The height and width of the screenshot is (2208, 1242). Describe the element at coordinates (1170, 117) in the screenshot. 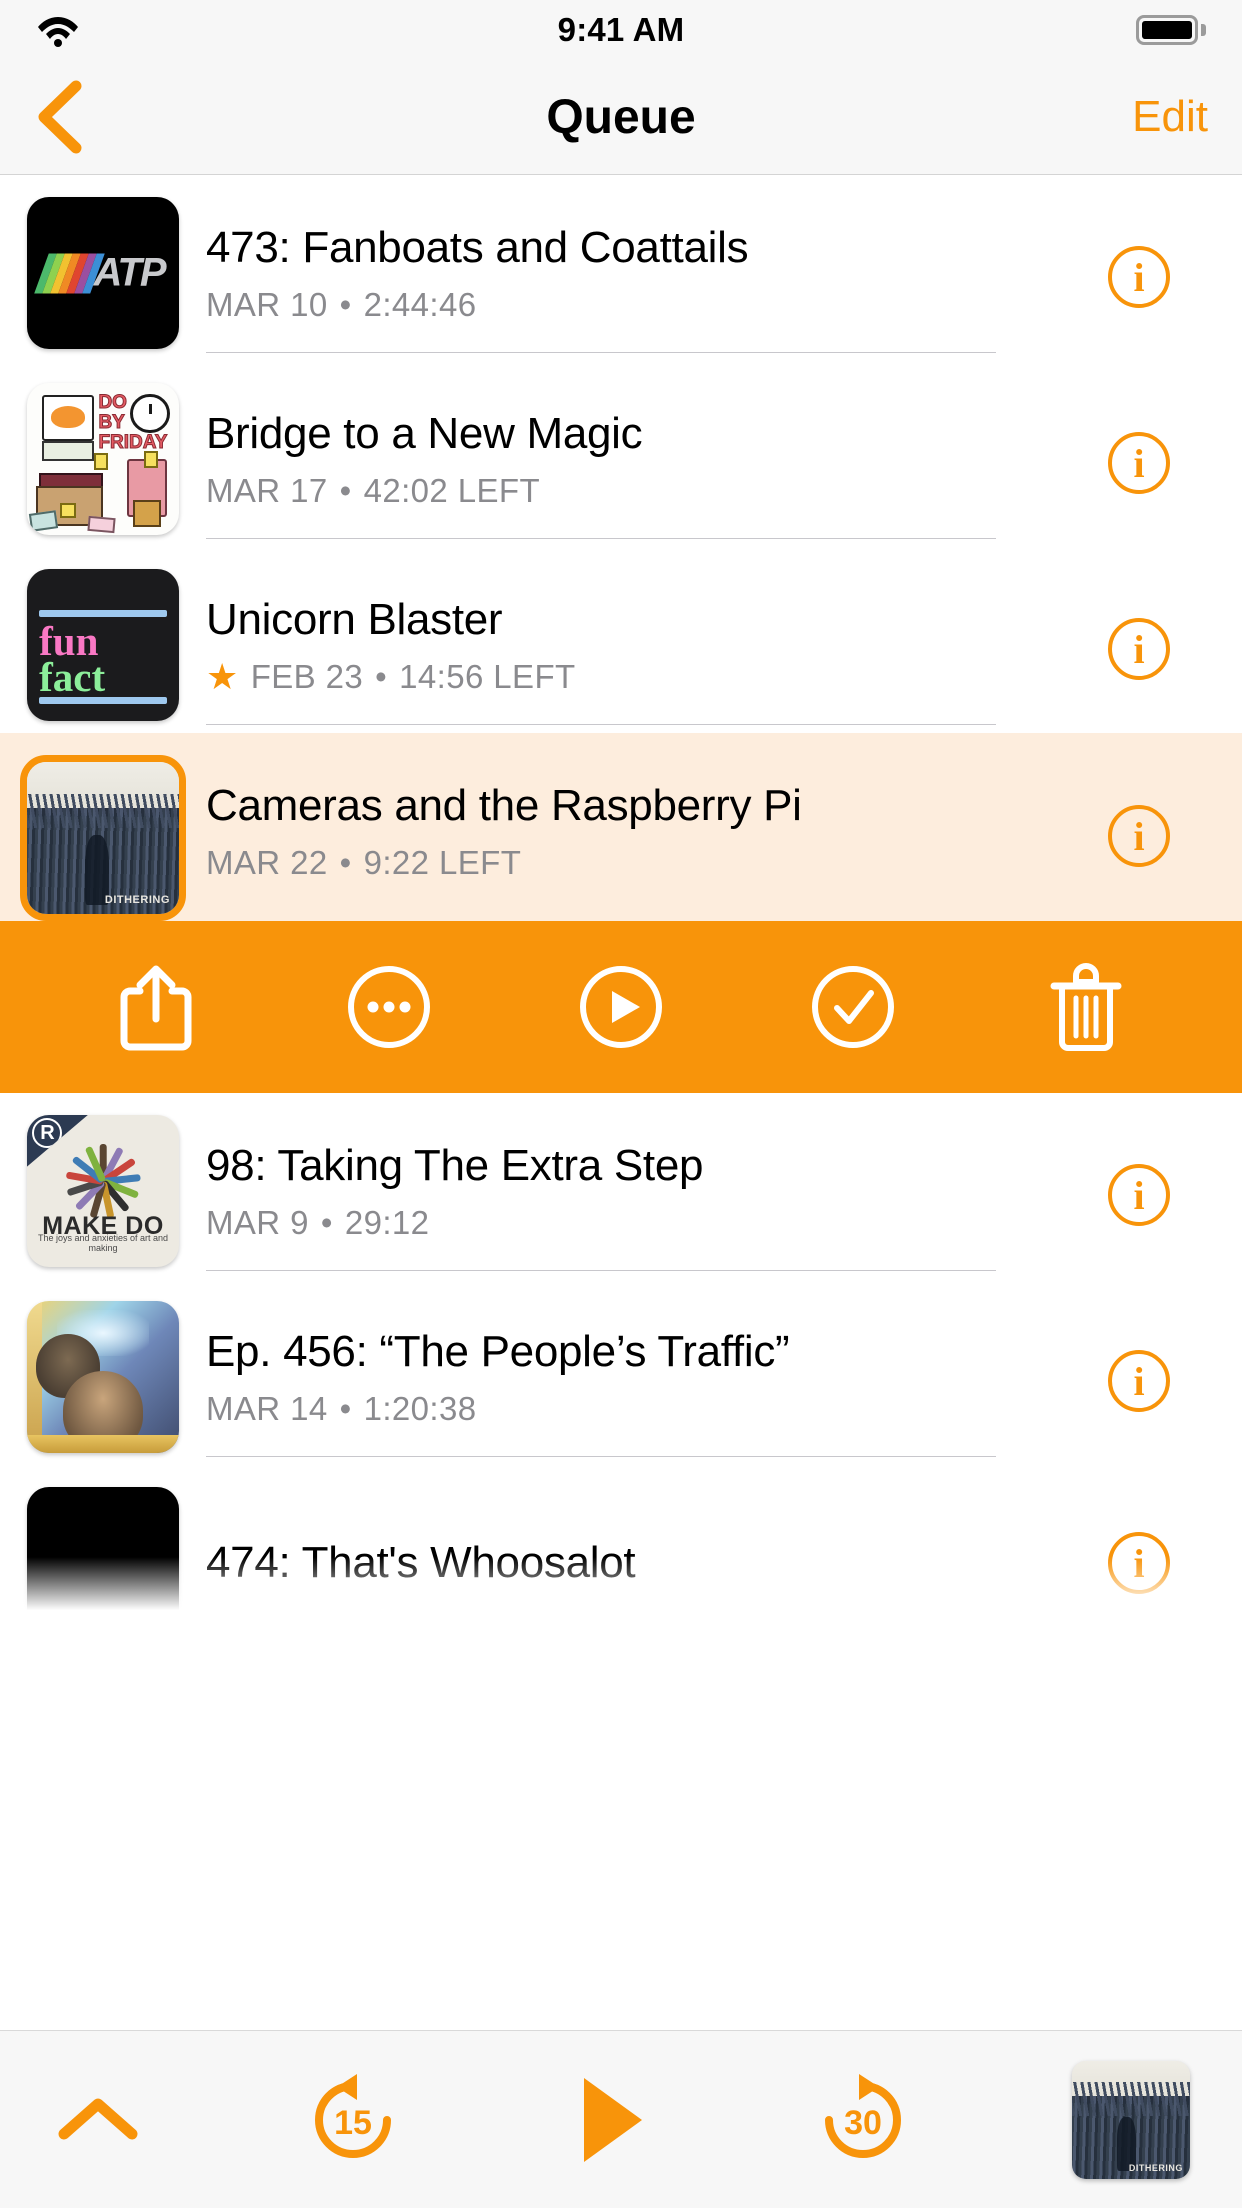

I see `edit-button: Edit` at that location.